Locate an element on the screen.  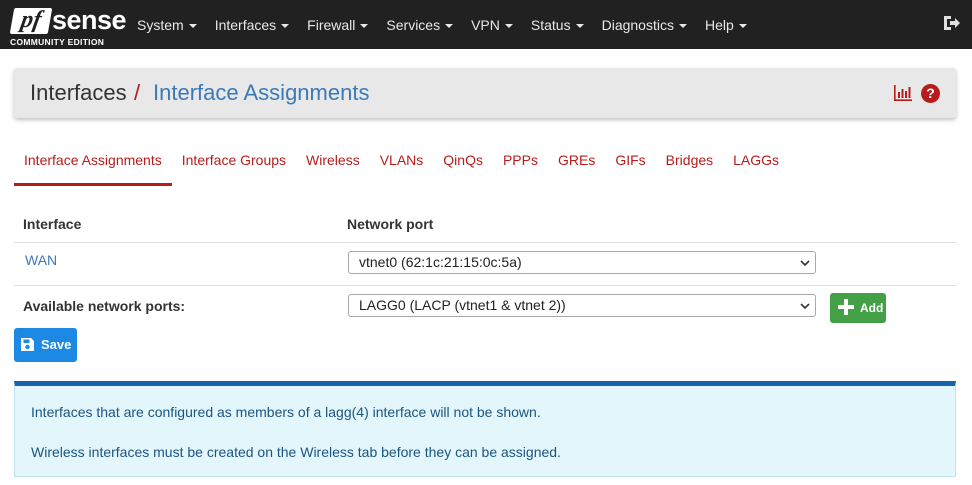
tab-gres: GREs is located at coordinates (576, 165).